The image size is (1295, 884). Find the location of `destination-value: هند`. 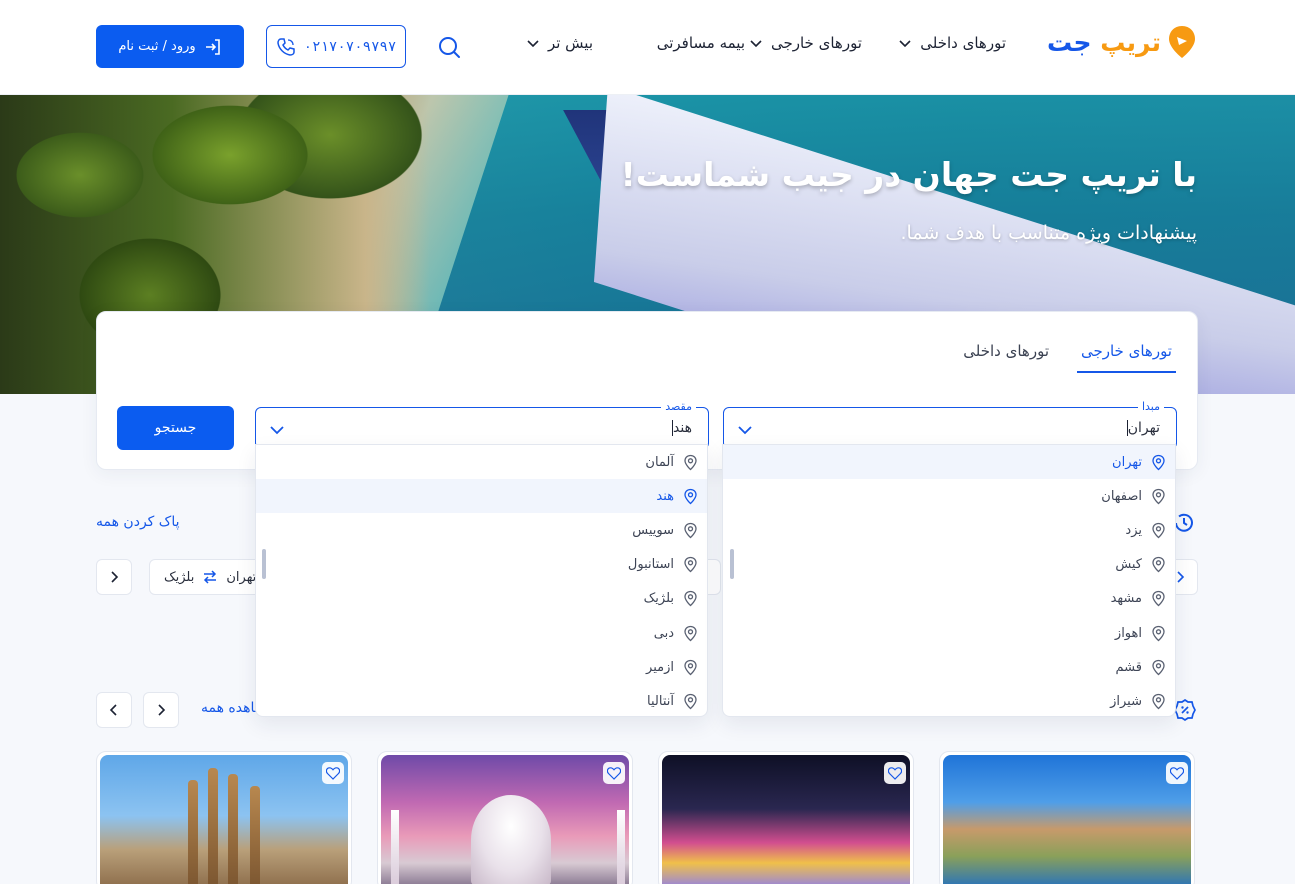

destination-value: هند is located at coordinates (682, 428).